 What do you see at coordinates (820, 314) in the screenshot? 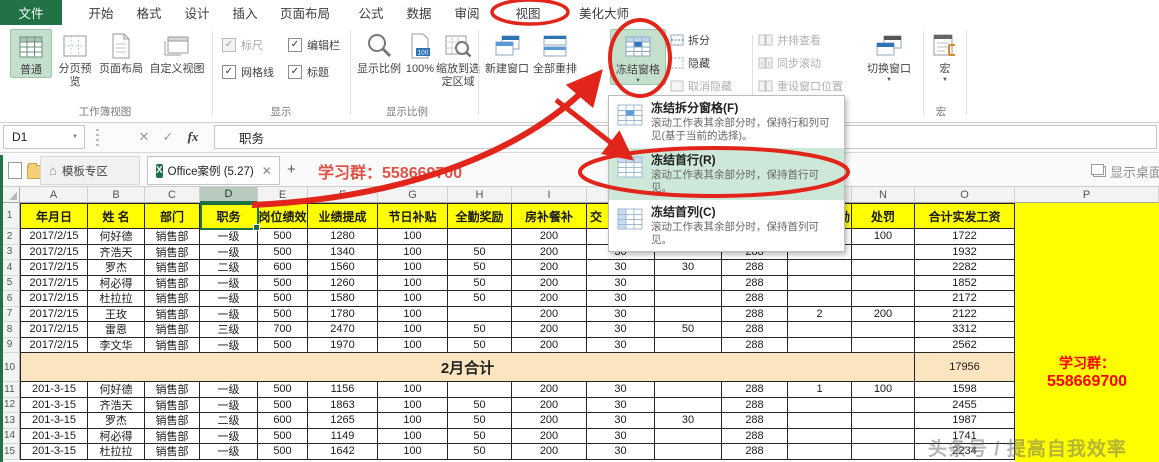
I see `table-cell: 2` at bounding box center [820, 314].